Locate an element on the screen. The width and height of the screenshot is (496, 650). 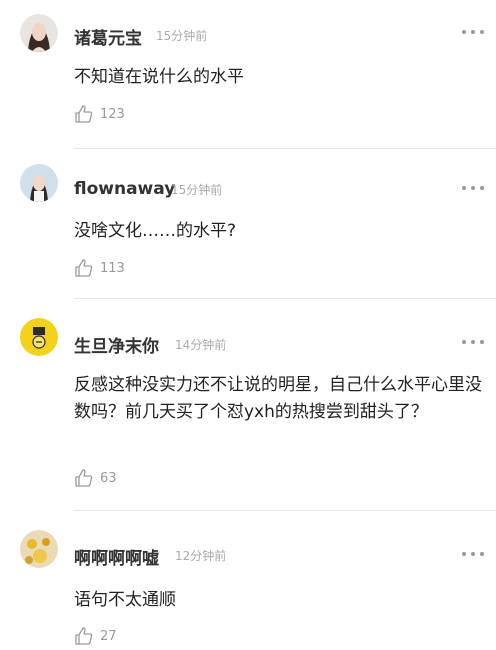
username: flownaway is located at coordinates (124, 189).